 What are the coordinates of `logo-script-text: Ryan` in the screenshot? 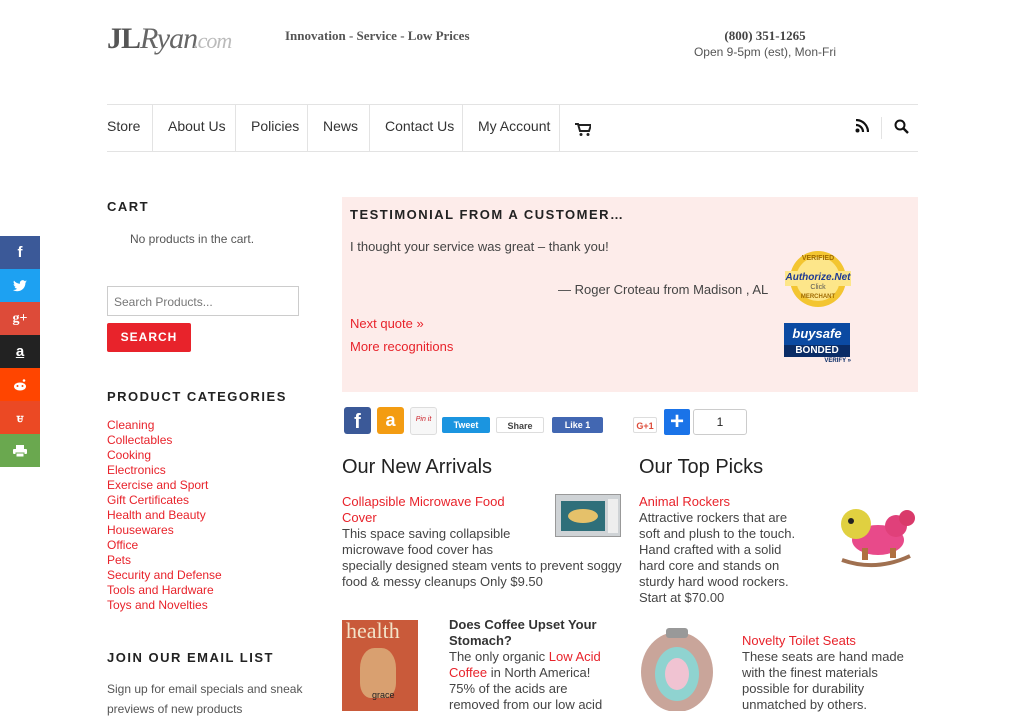 It's located at (169, 38).